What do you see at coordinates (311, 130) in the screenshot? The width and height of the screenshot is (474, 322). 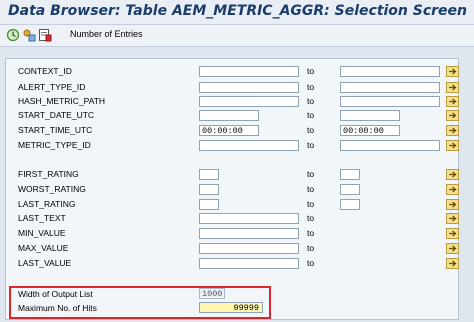 I see `start-time-utc-to-label: to` at bounding box center [311, 130].